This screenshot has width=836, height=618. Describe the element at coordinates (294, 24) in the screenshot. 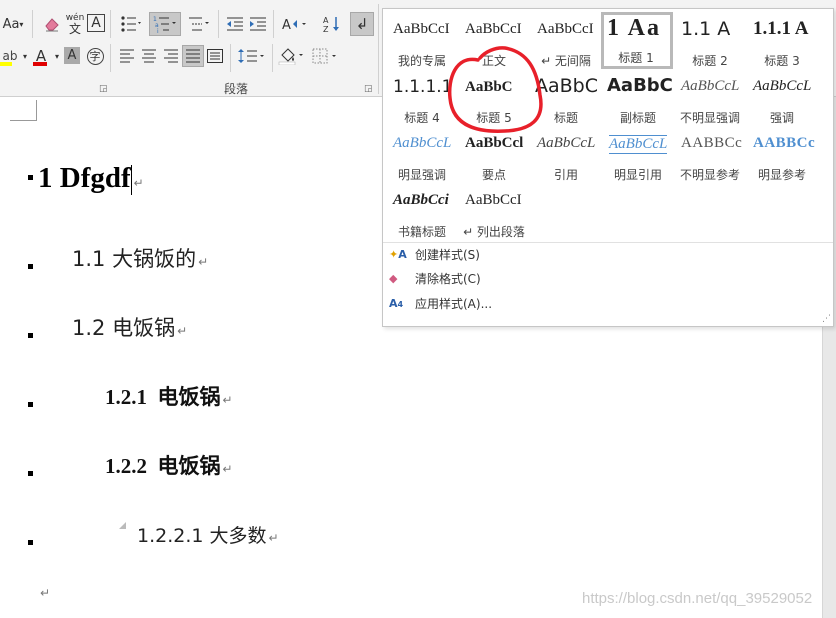

I see `chinese-layout-button: A` at that location.